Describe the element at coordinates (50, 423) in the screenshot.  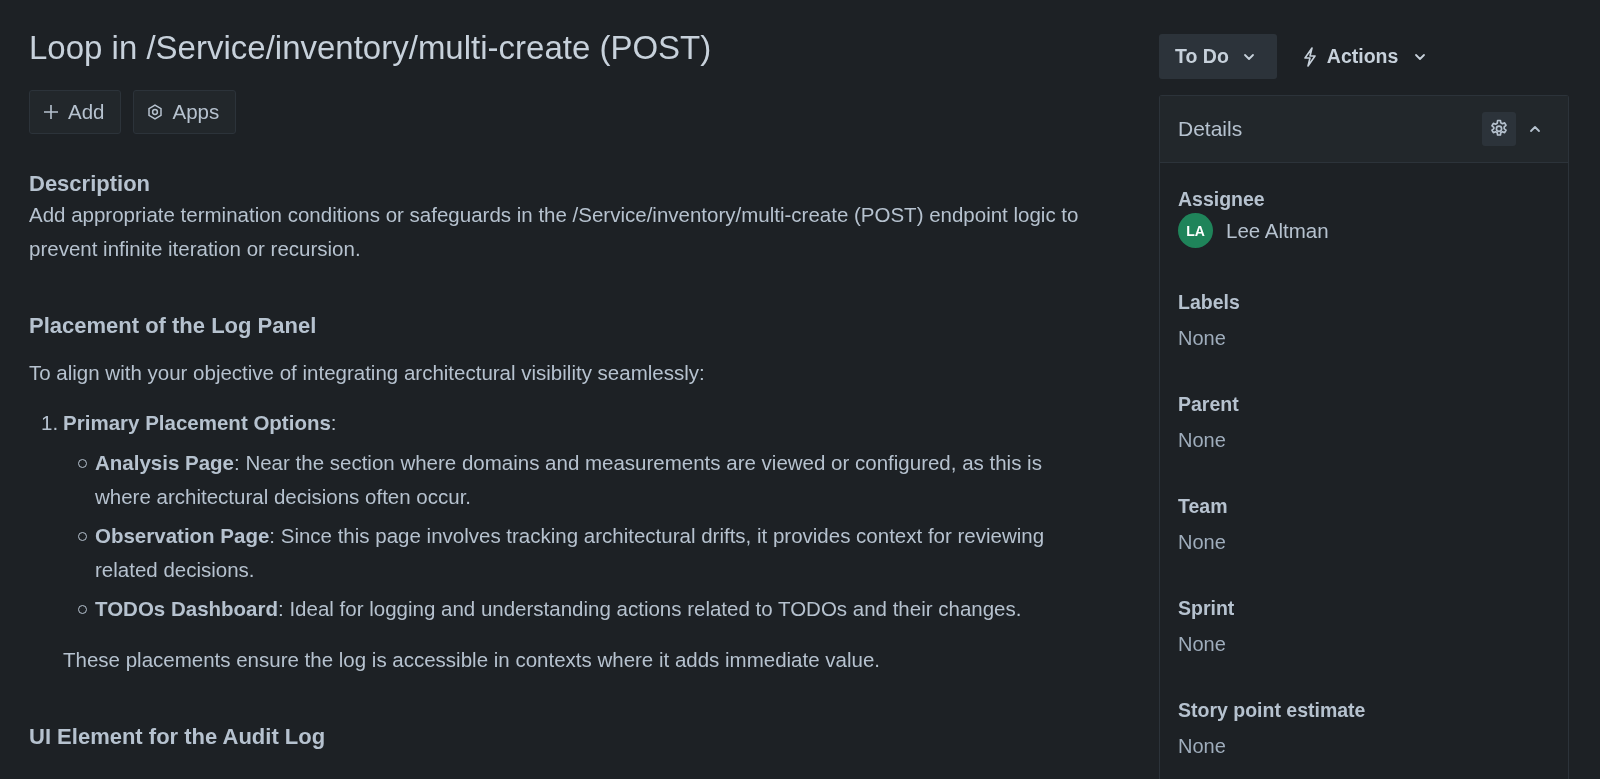
I see `list-number: 1.` at that location.